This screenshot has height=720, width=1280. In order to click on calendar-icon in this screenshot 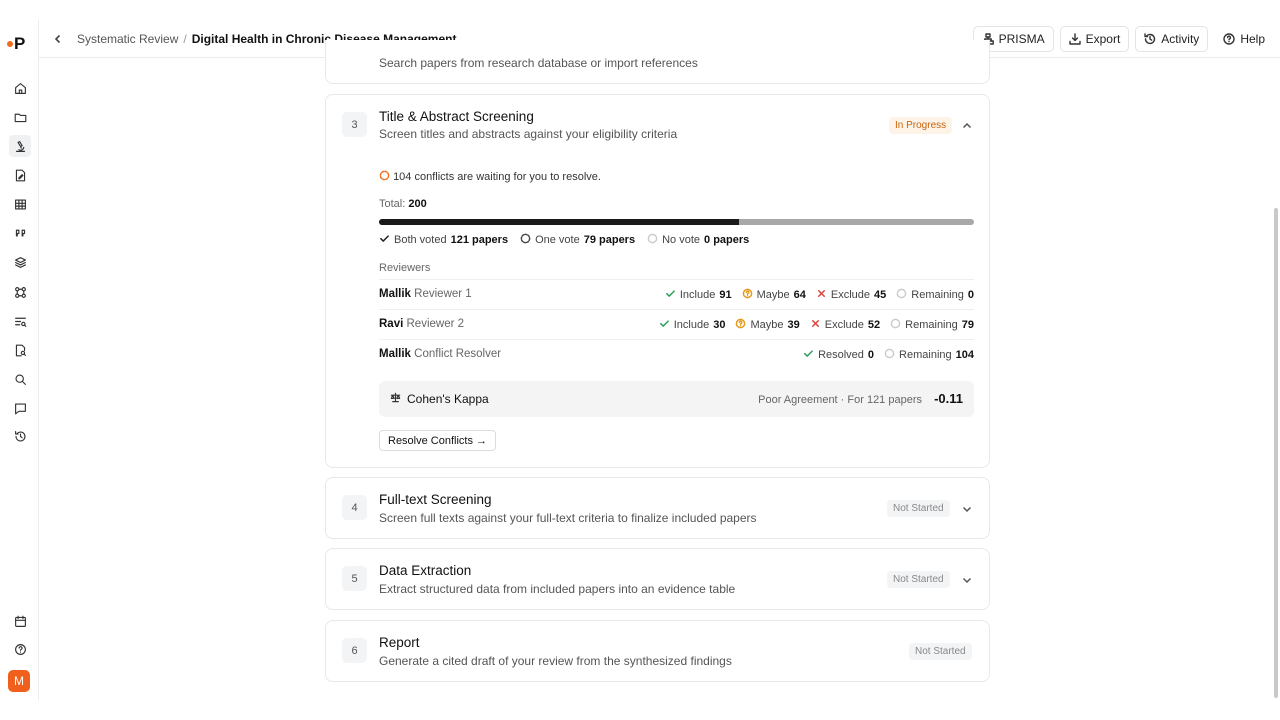, I will do `click(20, 621)`.